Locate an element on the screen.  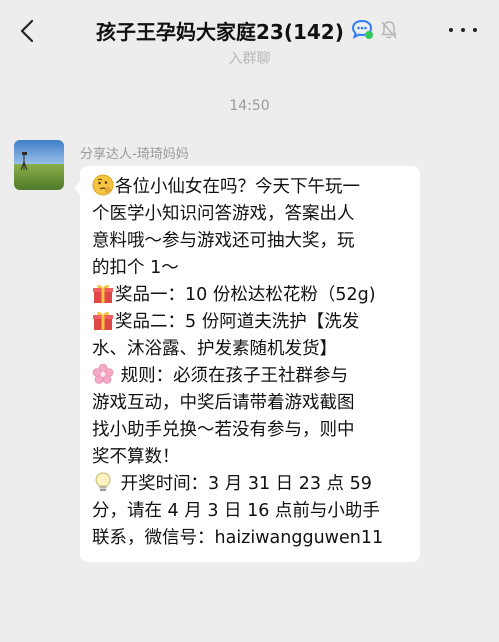
back-button is located at coordinates (27, 31).